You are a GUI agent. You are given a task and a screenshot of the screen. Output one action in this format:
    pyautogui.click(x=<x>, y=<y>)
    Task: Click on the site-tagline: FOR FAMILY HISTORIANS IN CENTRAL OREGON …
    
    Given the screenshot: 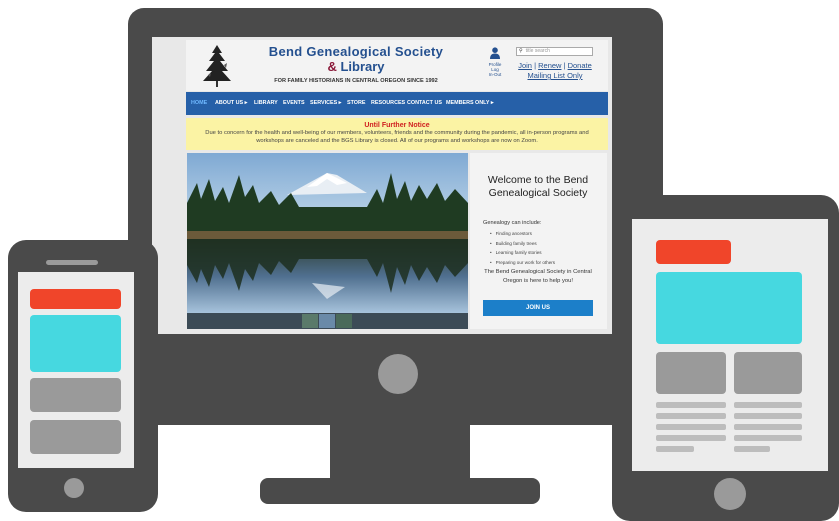 What is the action you would take?
    pyautogui.click(x=356, y=81)
    